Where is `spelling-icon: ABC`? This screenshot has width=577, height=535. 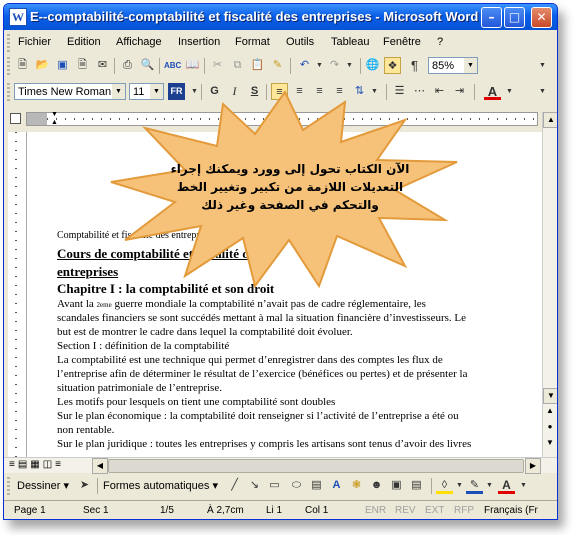
spelling-icon: ABC is located at coordinates (172, 65).